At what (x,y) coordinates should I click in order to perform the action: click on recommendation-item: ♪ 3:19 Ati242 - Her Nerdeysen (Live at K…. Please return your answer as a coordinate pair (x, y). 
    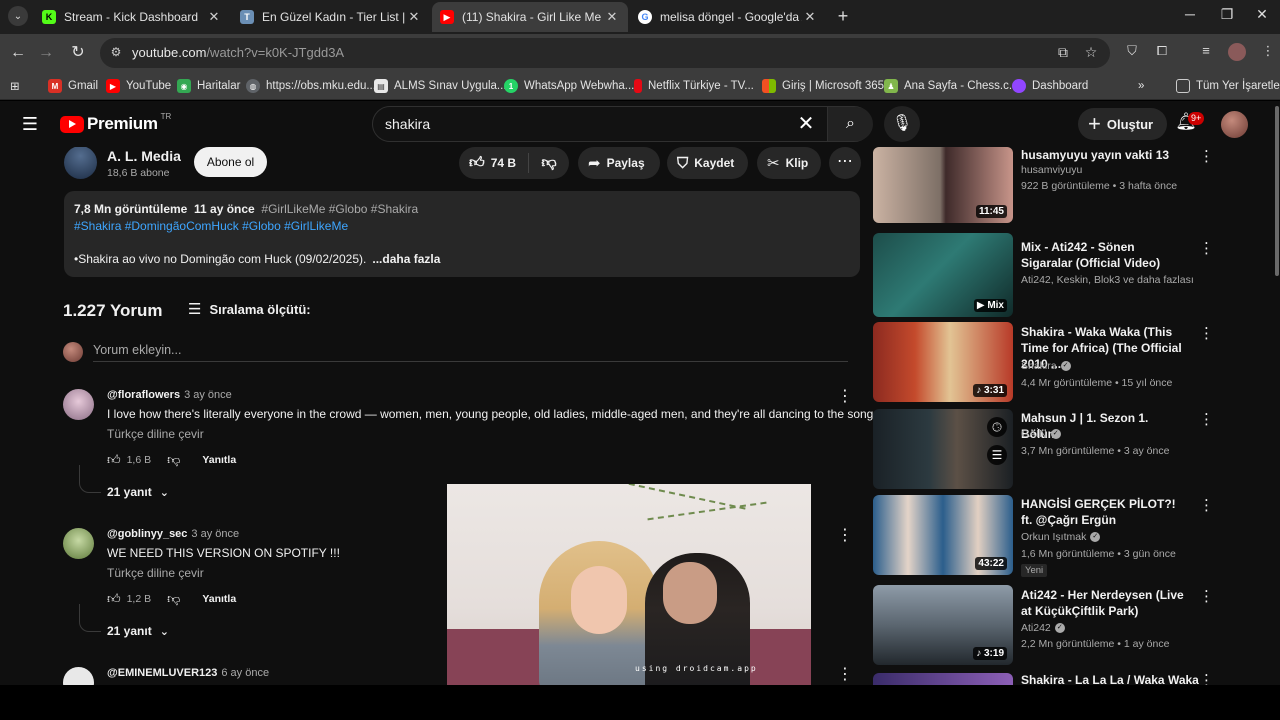
    Looking at the image, I should click on (1043, 625).